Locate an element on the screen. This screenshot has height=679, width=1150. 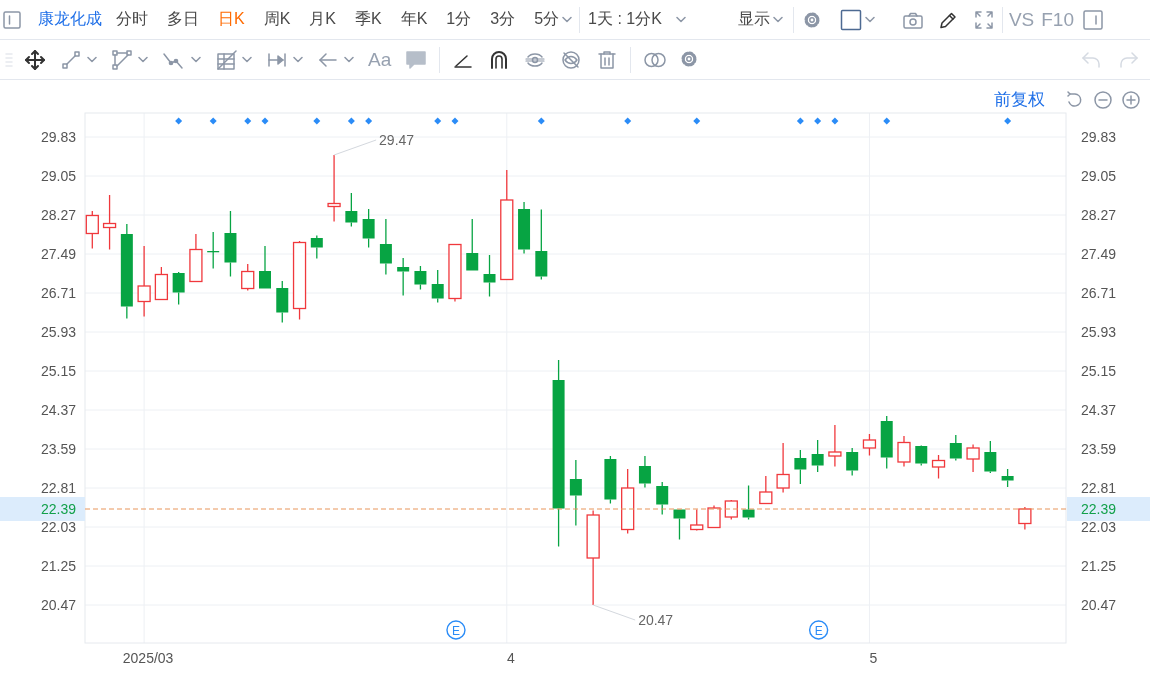
line-segment-icon is located at coordinates (71, 59).